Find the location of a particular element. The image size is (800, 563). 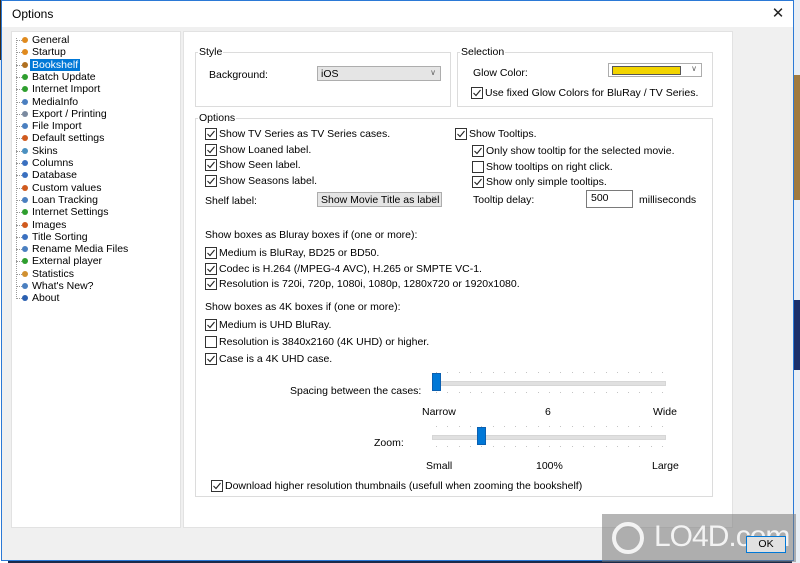

bookshelf-icon is located at coordinates (25, 64).